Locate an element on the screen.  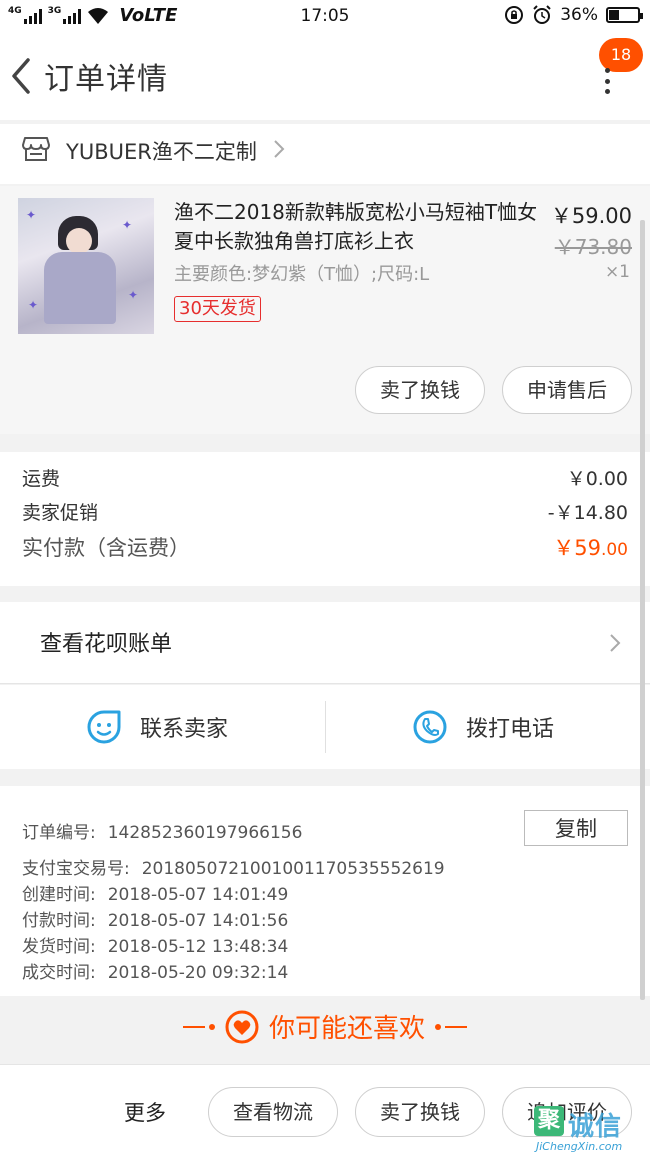
shop-row: YUBUER渔不二定制 is located at coordinates (325, 154).